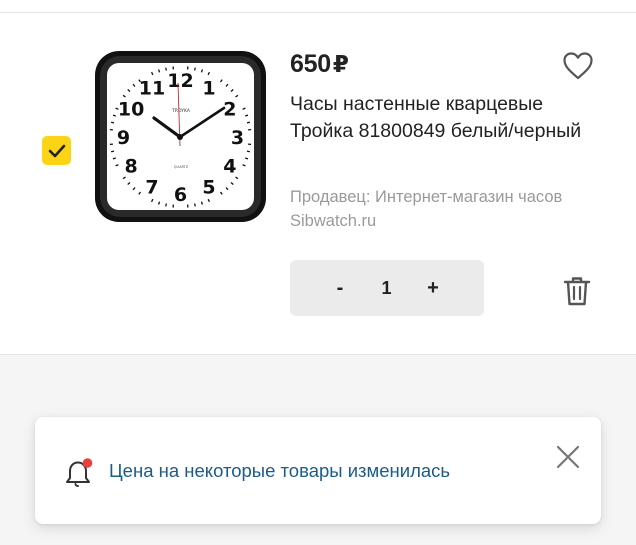  I want to click on clock-numeral: 4, so click(229, 167).